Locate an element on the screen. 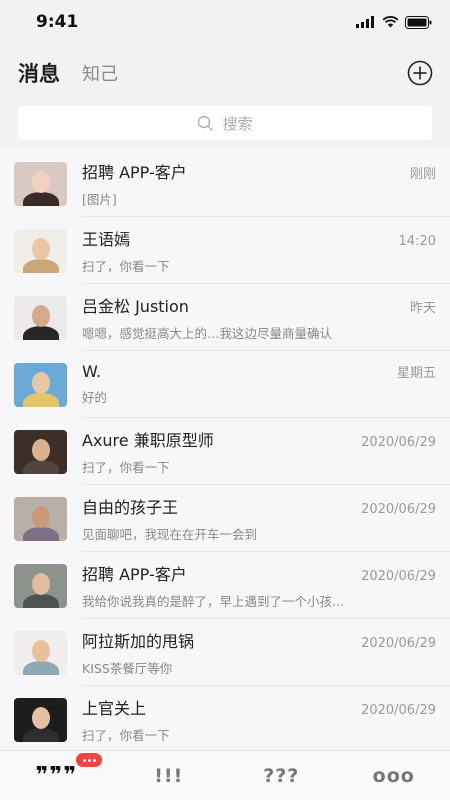  search-icon is located at coordinates (206, 123).